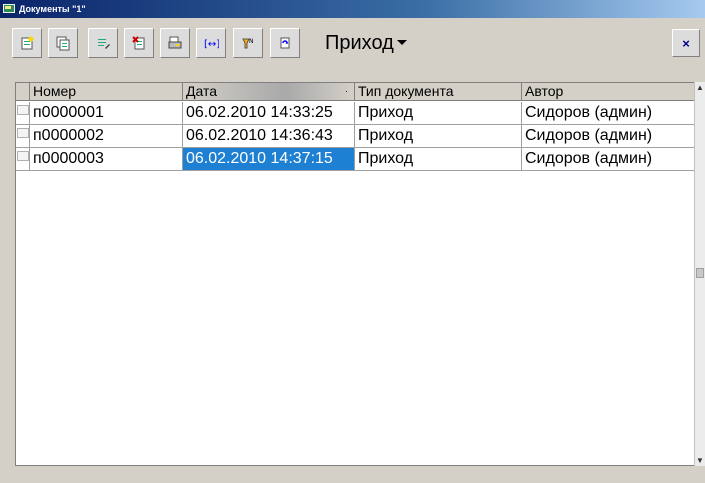  I want to click on chevron-down-icon, so click(401, 43).